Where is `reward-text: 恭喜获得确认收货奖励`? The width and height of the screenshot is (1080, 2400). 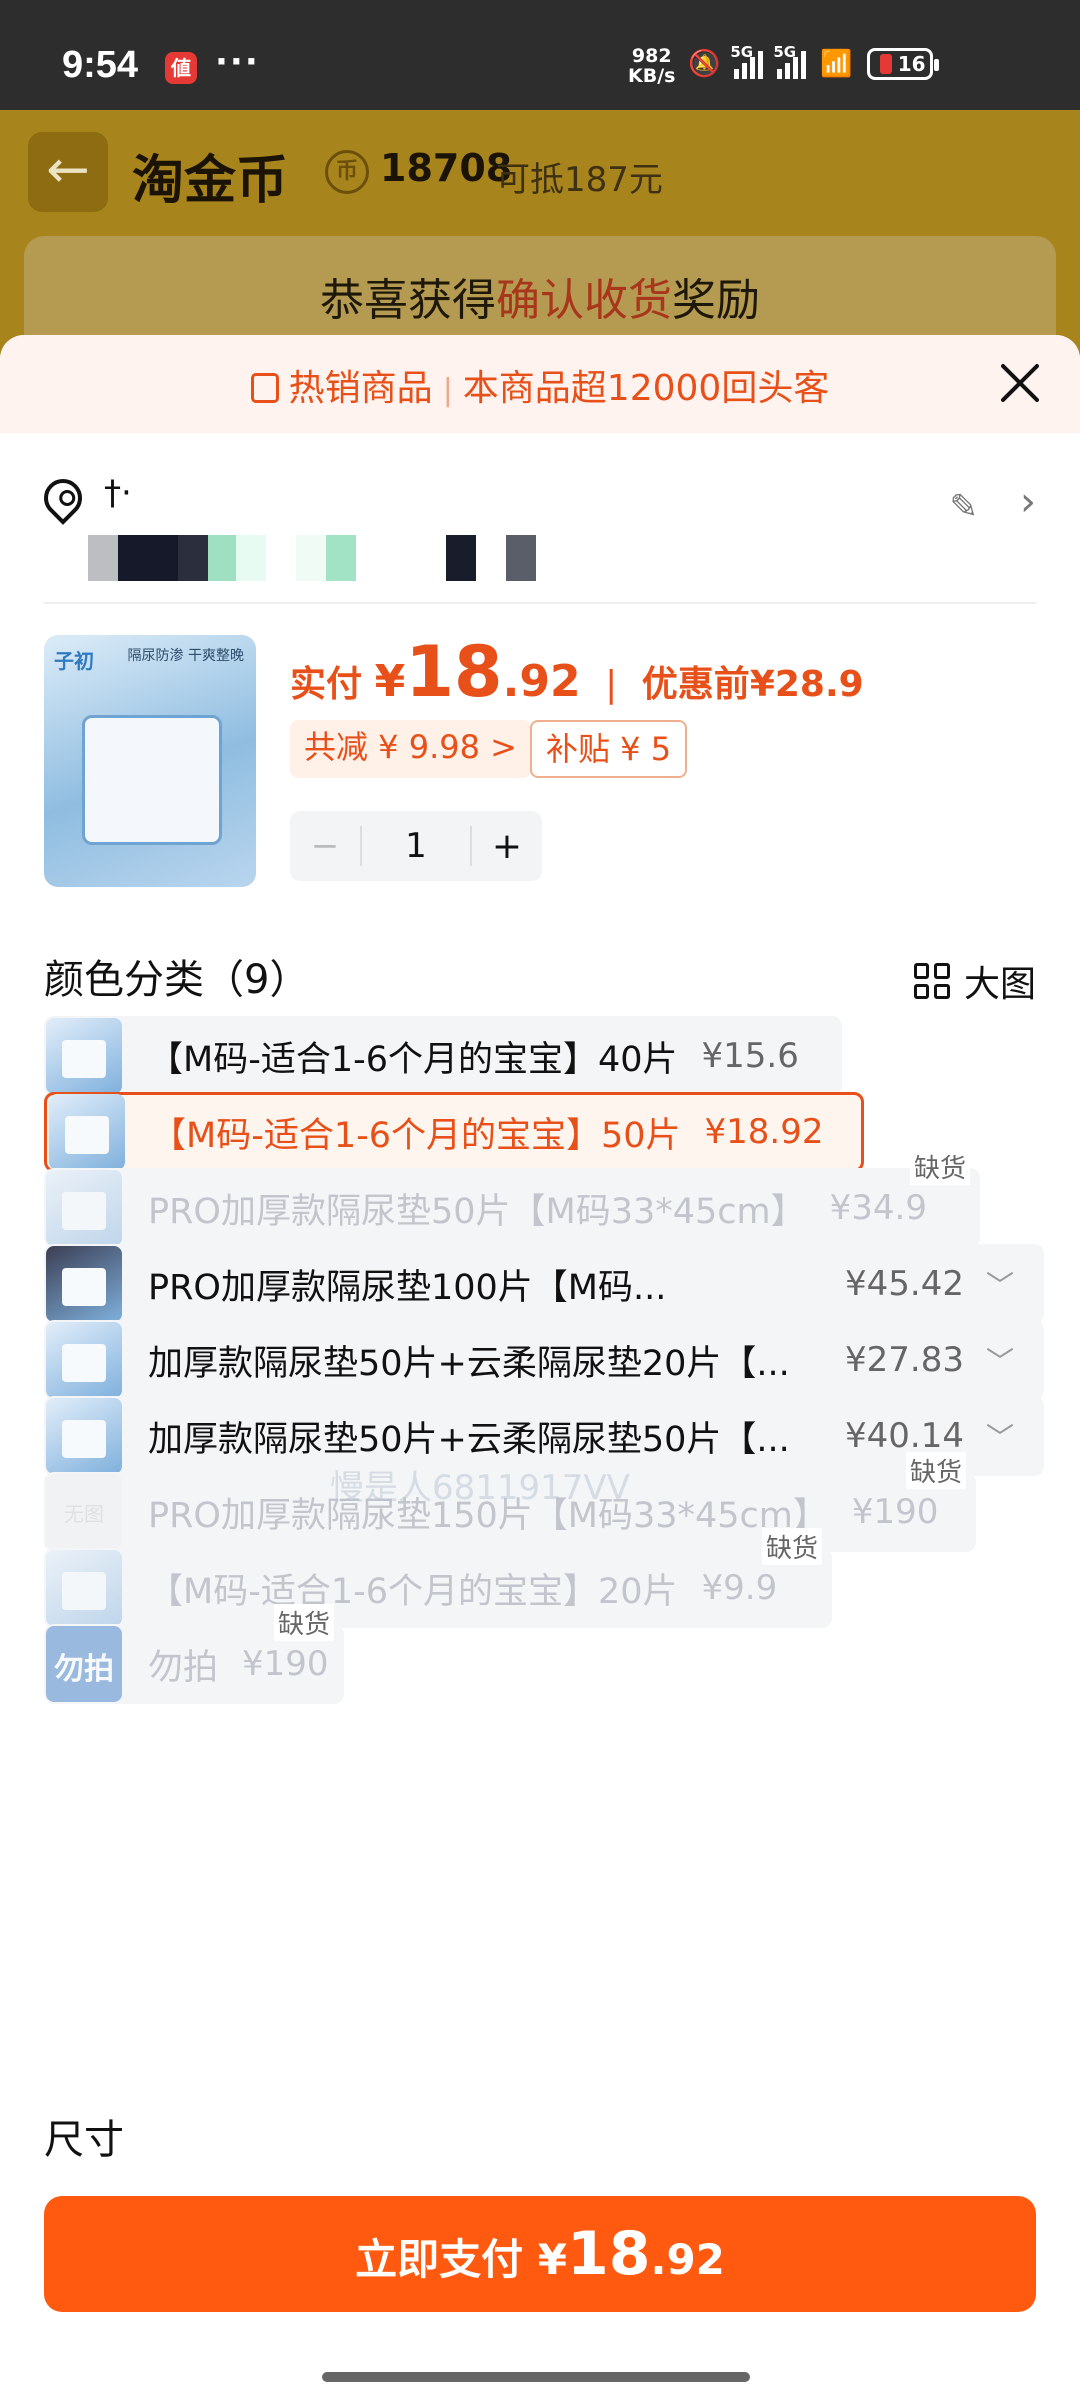 reward-text: 恭喜获得确认收货奖励 is located at coordinates (540, 300).